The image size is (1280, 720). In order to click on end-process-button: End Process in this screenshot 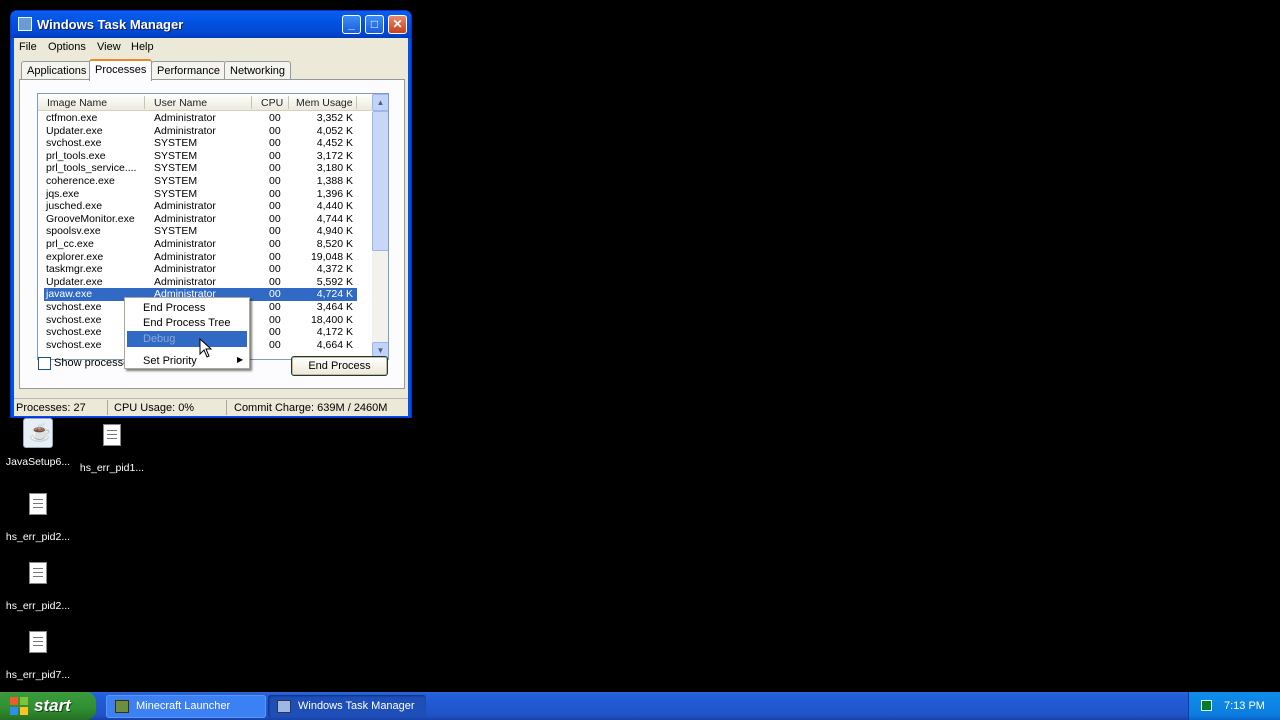, I will do `click(339, 366)`.